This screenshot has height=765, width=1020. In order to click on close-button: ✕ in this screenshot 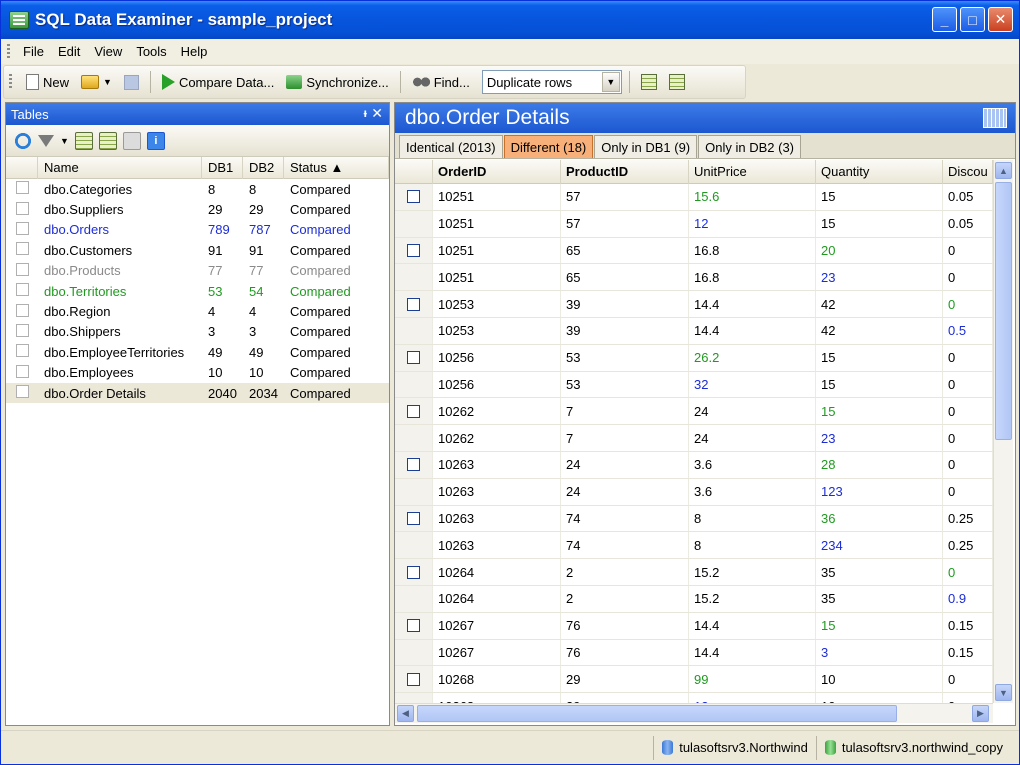, I will do `click(1000, 19)`.